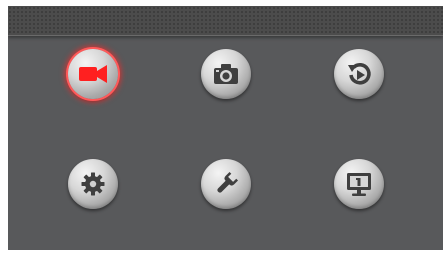 The height and width of the screenshot is (253, 448). I want to click on playback-button, so click(359, 74).